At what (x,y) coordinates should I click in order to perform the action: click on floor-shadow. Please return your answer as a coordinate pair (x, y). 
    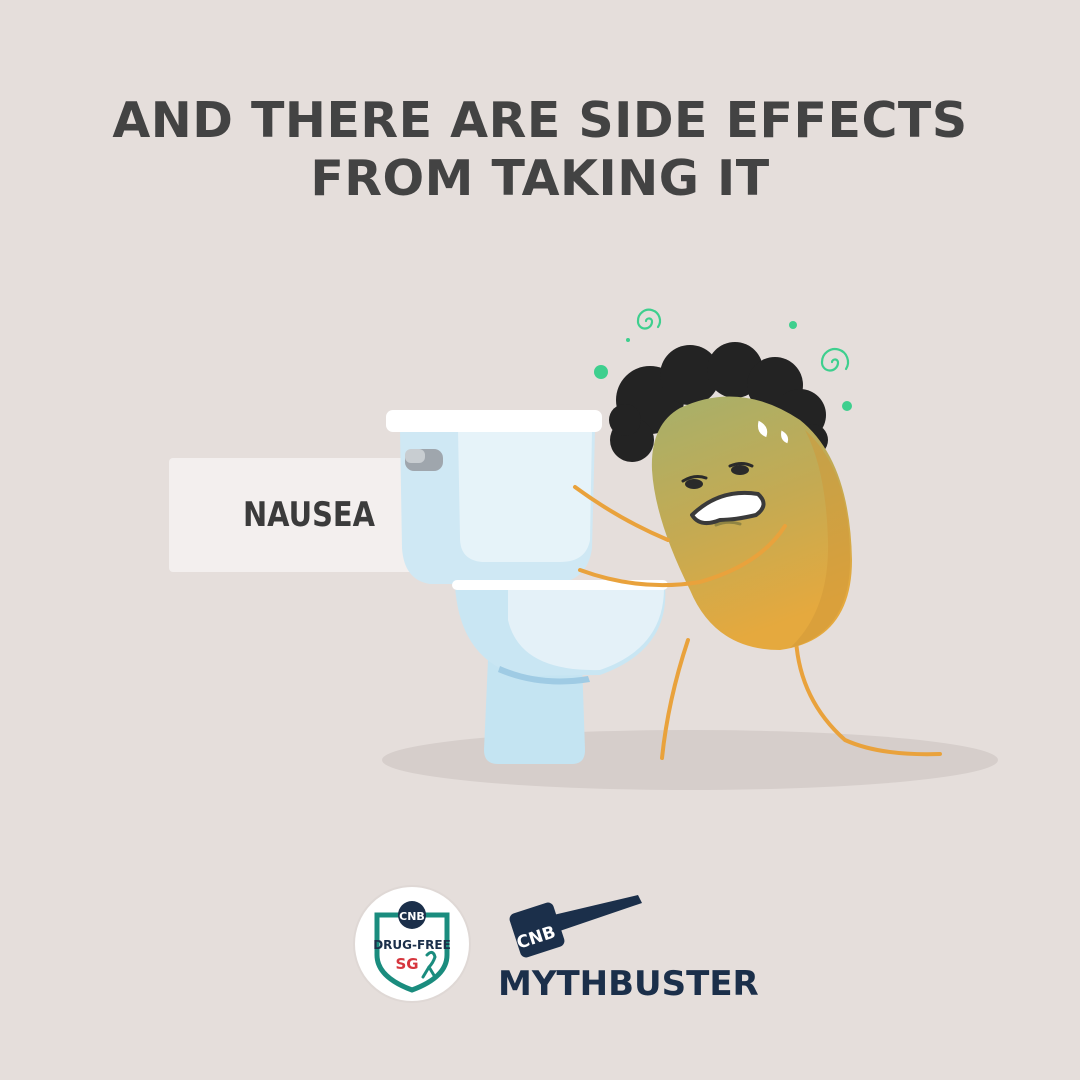
    Looking at the image, I should click on (690, 760).